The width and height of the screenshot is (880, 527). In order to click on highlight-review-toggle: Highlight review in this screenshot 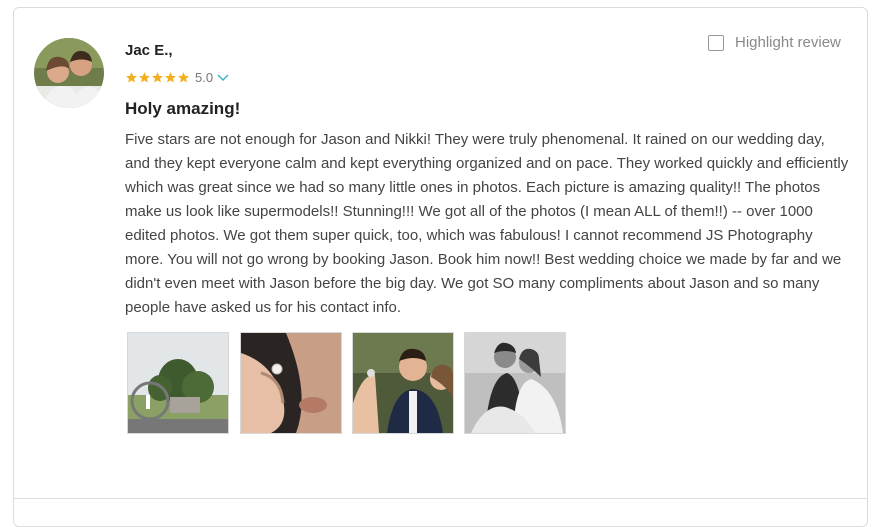, I will do `click(774, 42)`.